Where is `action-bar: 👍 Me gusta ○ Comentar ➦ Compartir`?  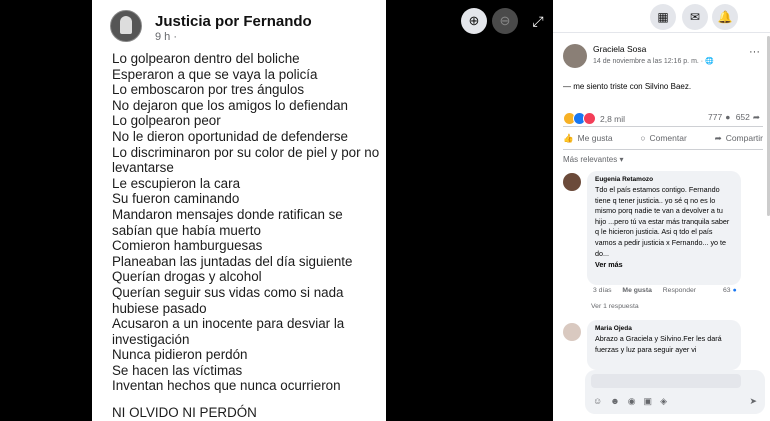 action-bar: 👍 Me gusta ○ Comentar ➦ Compartir is located at coordinates (663, 138).